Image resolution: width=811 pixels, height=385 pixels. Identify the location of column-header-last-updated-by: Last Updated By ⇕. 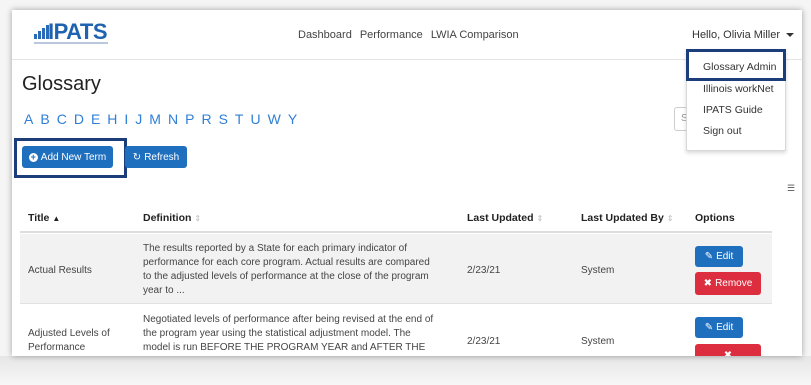
(627, 218).